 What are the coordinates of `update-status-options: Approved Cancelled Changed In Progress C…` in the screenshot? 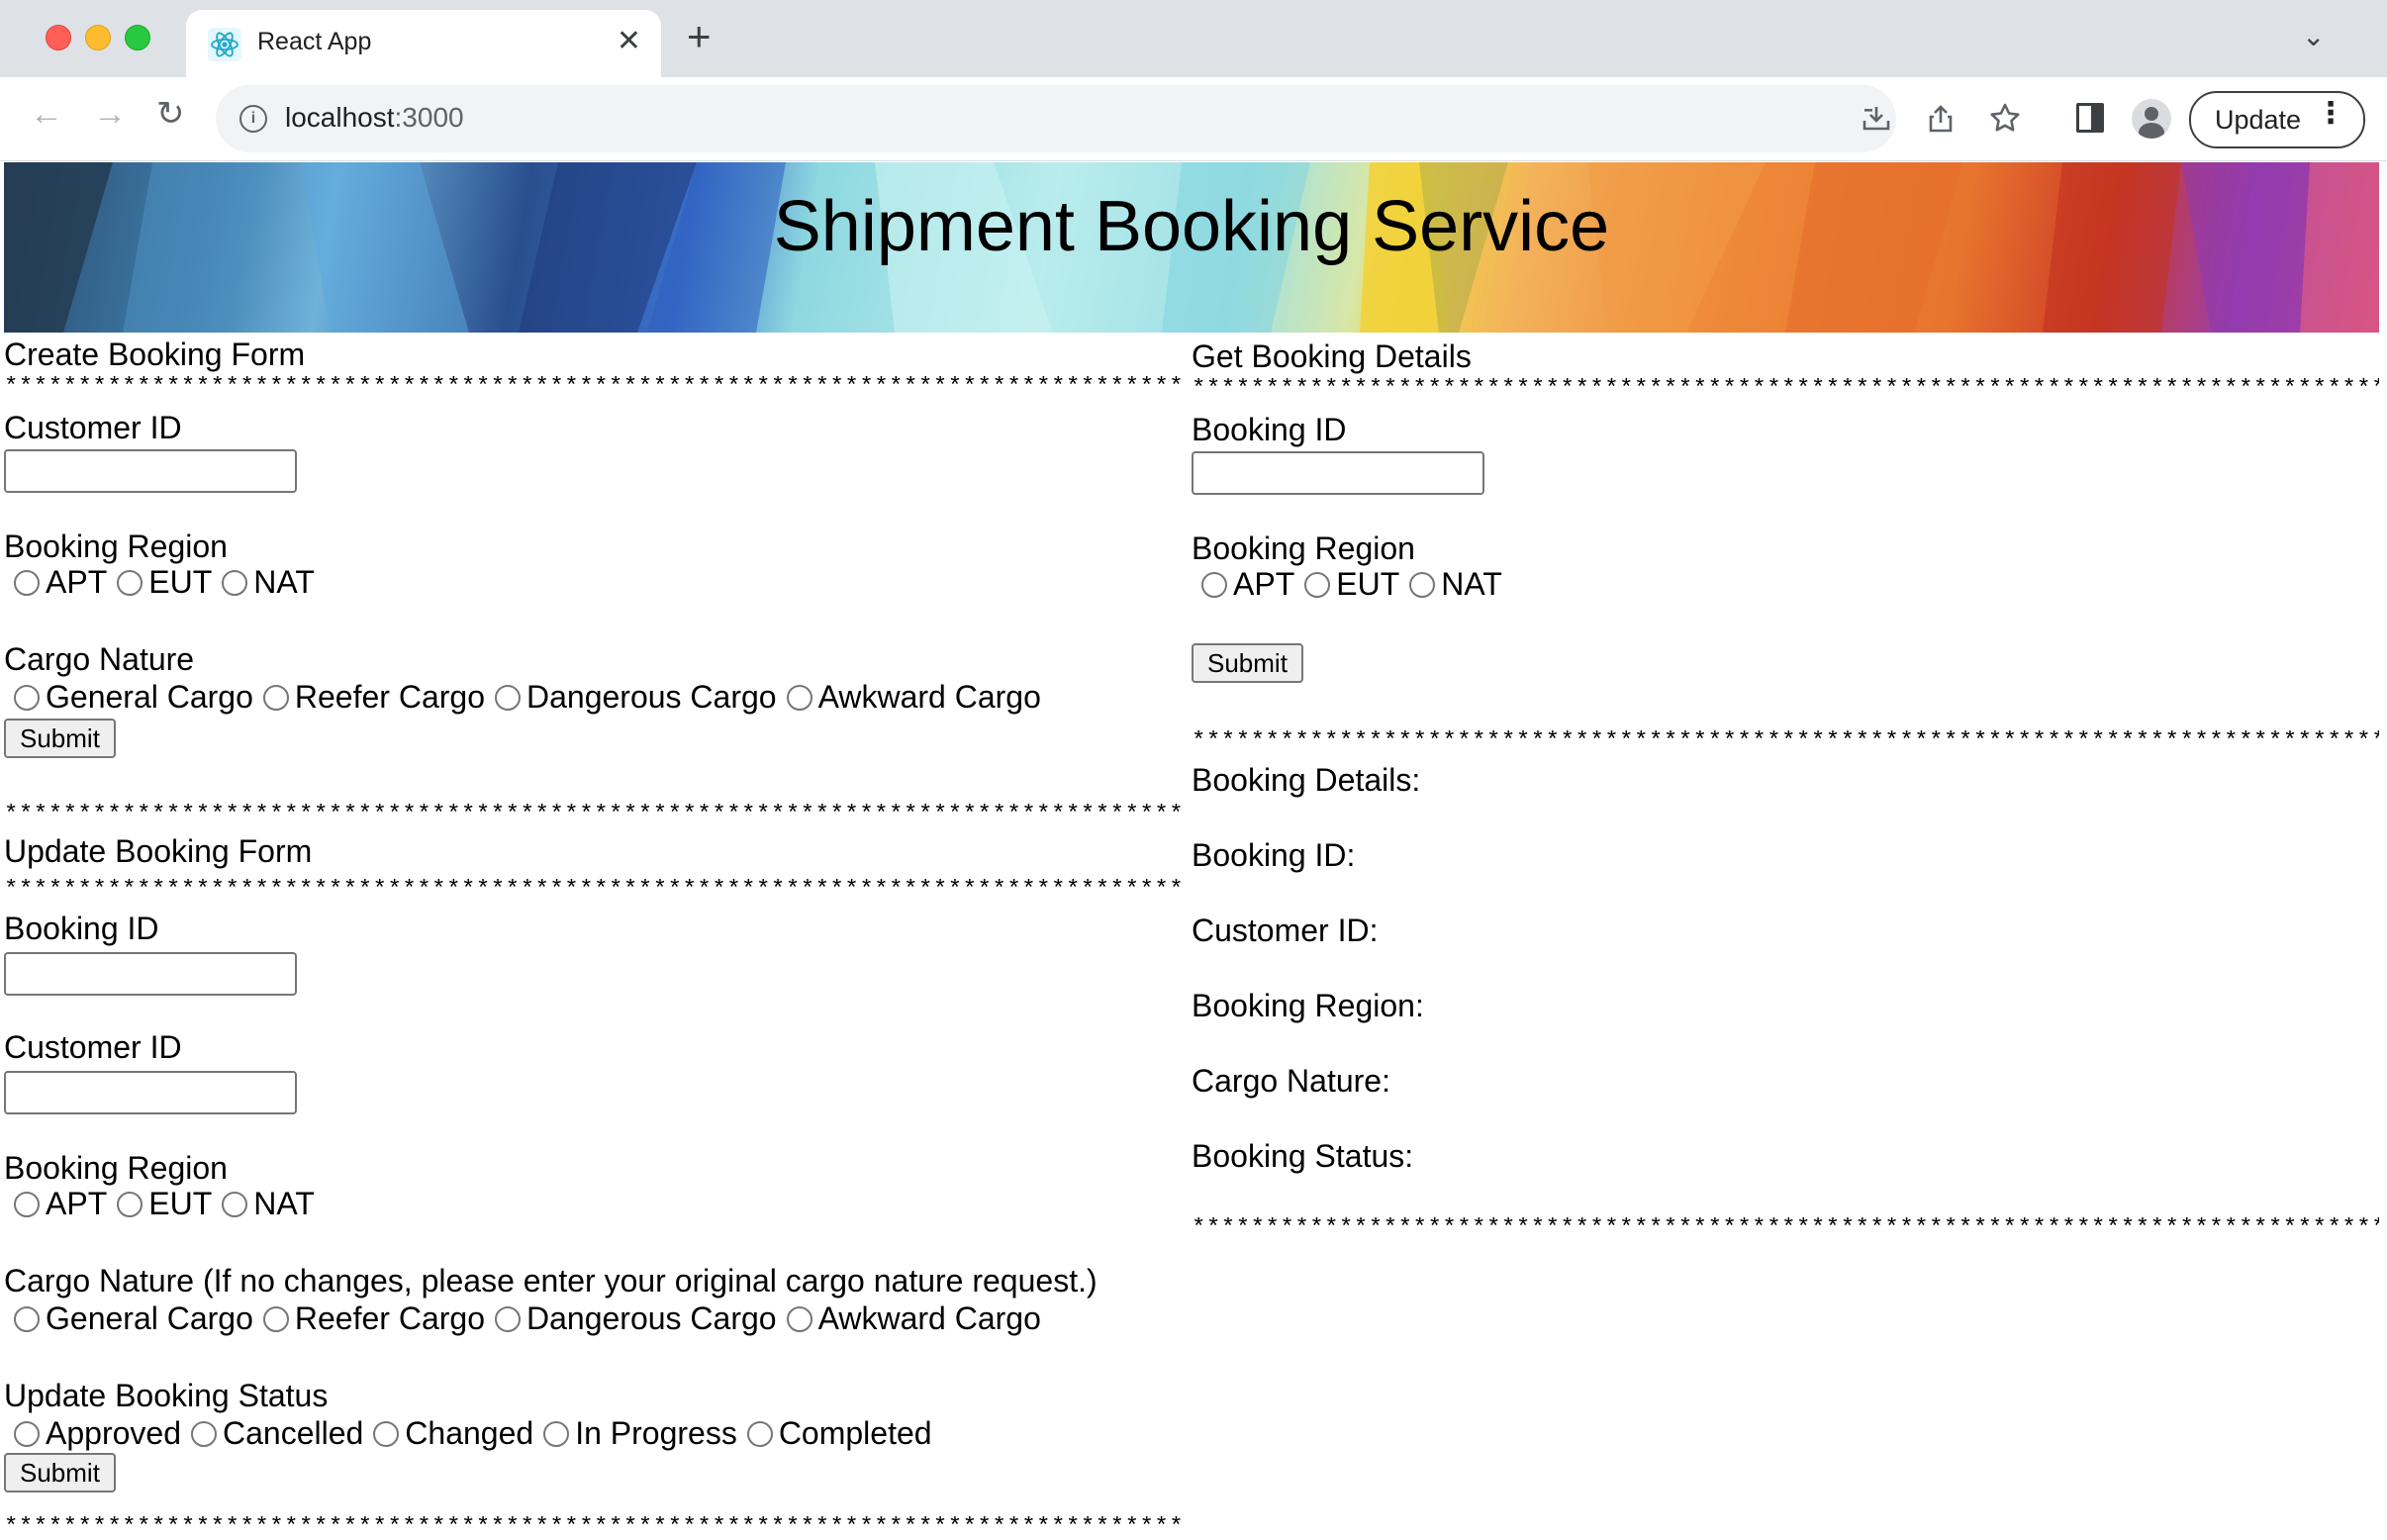 It's located at (468, 1433).